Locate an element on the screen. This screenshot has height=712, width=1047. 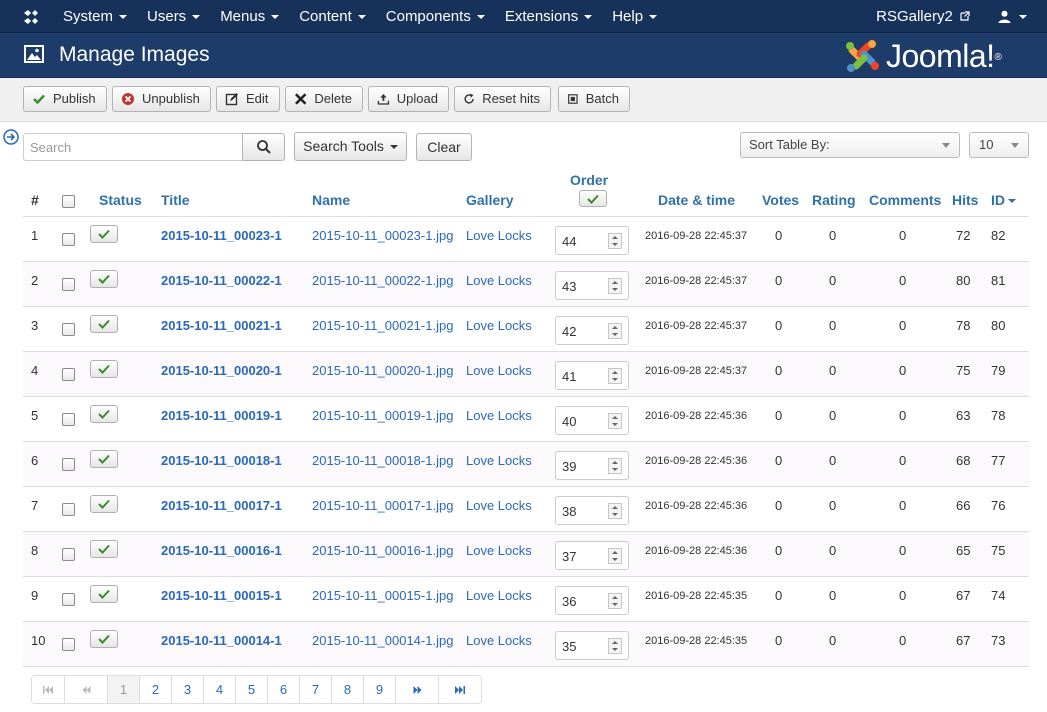
menu-system: System is located at coordinates (95, 16).